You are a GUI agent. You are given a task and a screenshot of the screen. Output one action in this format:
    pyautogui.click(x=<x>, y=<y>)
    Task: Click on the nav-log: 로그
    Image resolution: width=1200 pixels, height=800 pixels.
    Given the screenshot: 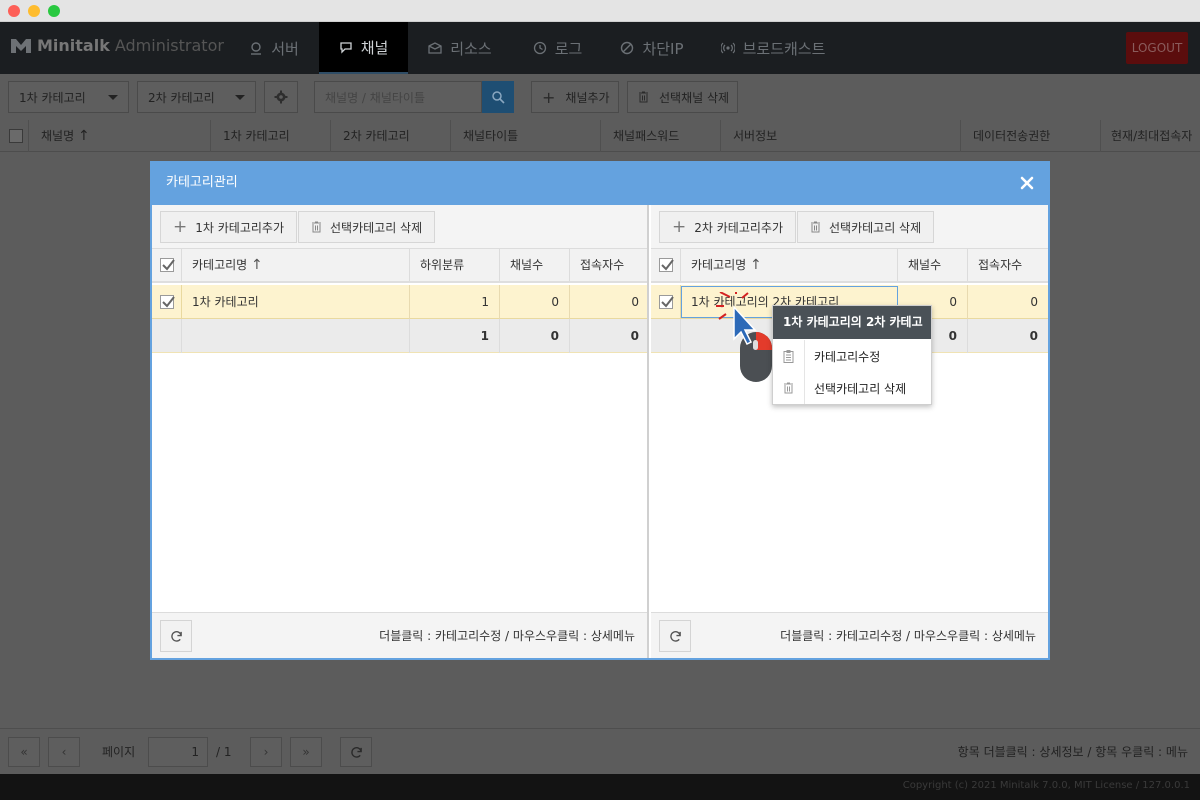 What is the action you would take?
    pyautogui.click(x=557, y=48)
    